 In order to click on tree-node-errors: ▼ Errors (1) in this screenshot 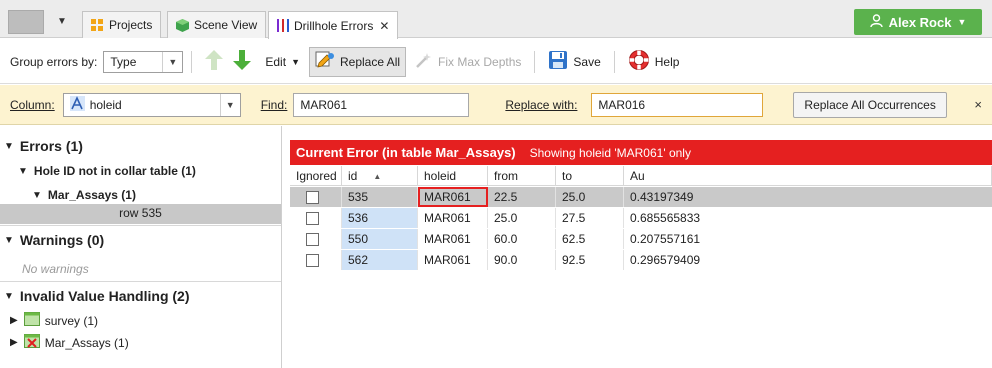, I will do `click(43, 146)`.